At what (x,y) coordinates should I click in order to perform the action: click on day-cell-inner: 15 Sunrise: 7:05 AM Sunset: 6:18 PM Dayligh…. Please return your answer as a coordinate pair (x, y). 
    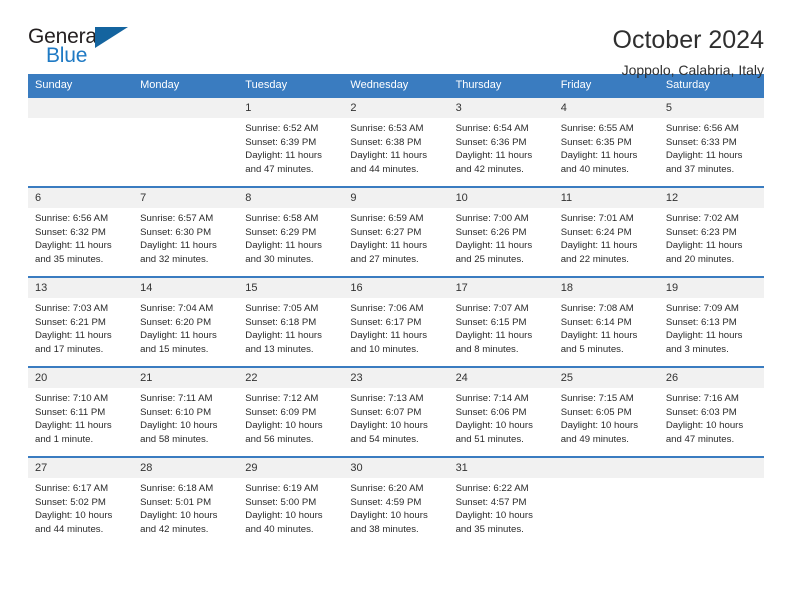
    Looking at the image, I should click on (291, 322).